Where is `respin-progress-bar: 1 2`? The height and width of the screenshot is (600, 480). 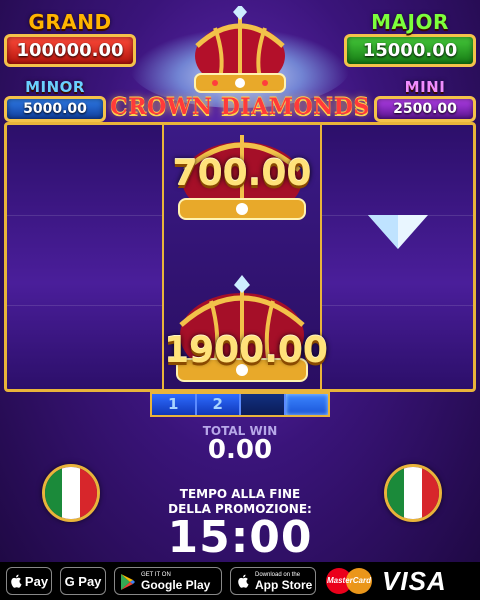
respin-progress-bar: 1 2 is located at coordinates (240, 404).